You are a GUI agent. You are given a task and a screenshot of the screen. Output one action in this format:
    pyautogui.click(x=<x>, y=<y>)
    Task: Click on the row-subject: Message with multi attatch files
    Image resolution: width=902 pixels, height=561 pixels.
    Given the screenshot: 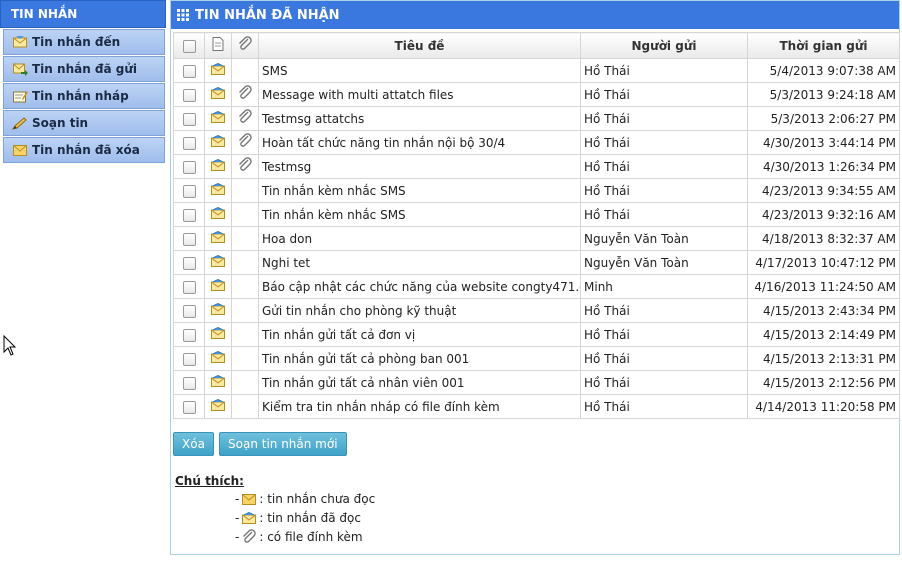 What is the action you would take?
    pyautogui.click(x=419, y=94)
    